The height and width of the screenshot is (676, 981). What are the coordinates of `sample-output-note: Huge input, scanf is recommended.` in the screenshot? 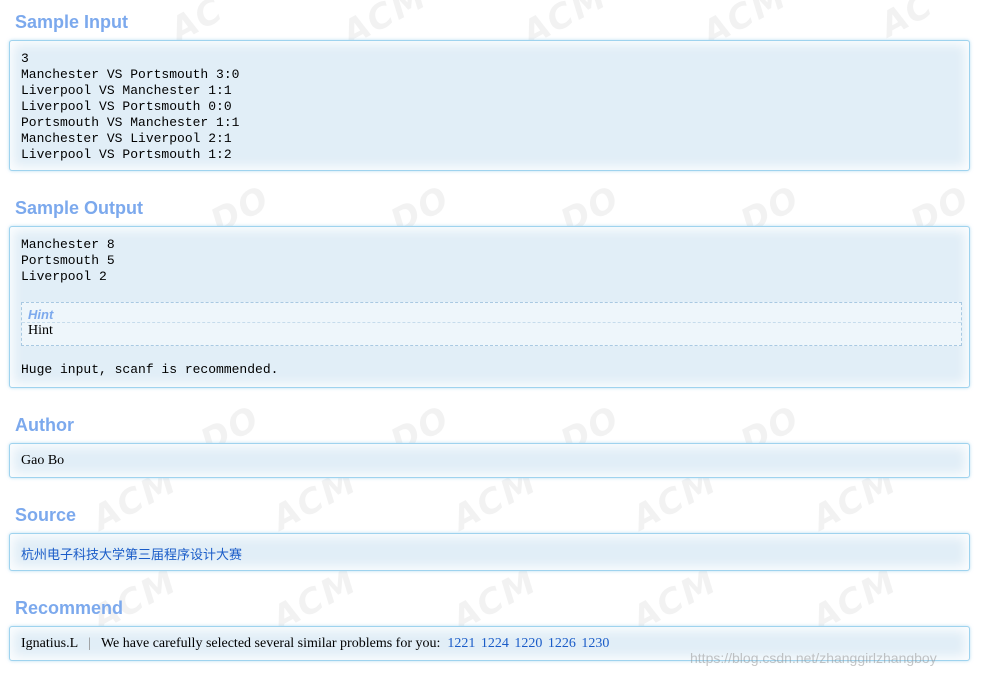 It's located at (150, 369).